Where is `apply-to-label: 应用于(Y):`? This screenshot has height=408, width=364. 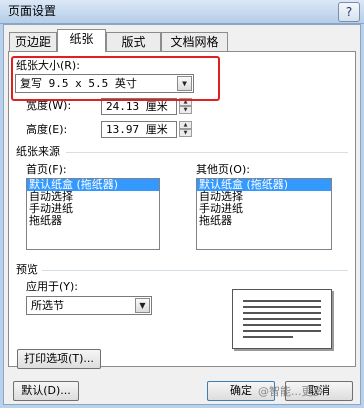 apply-to-label: 应用于(Y): is located at coordinates (52, 286).